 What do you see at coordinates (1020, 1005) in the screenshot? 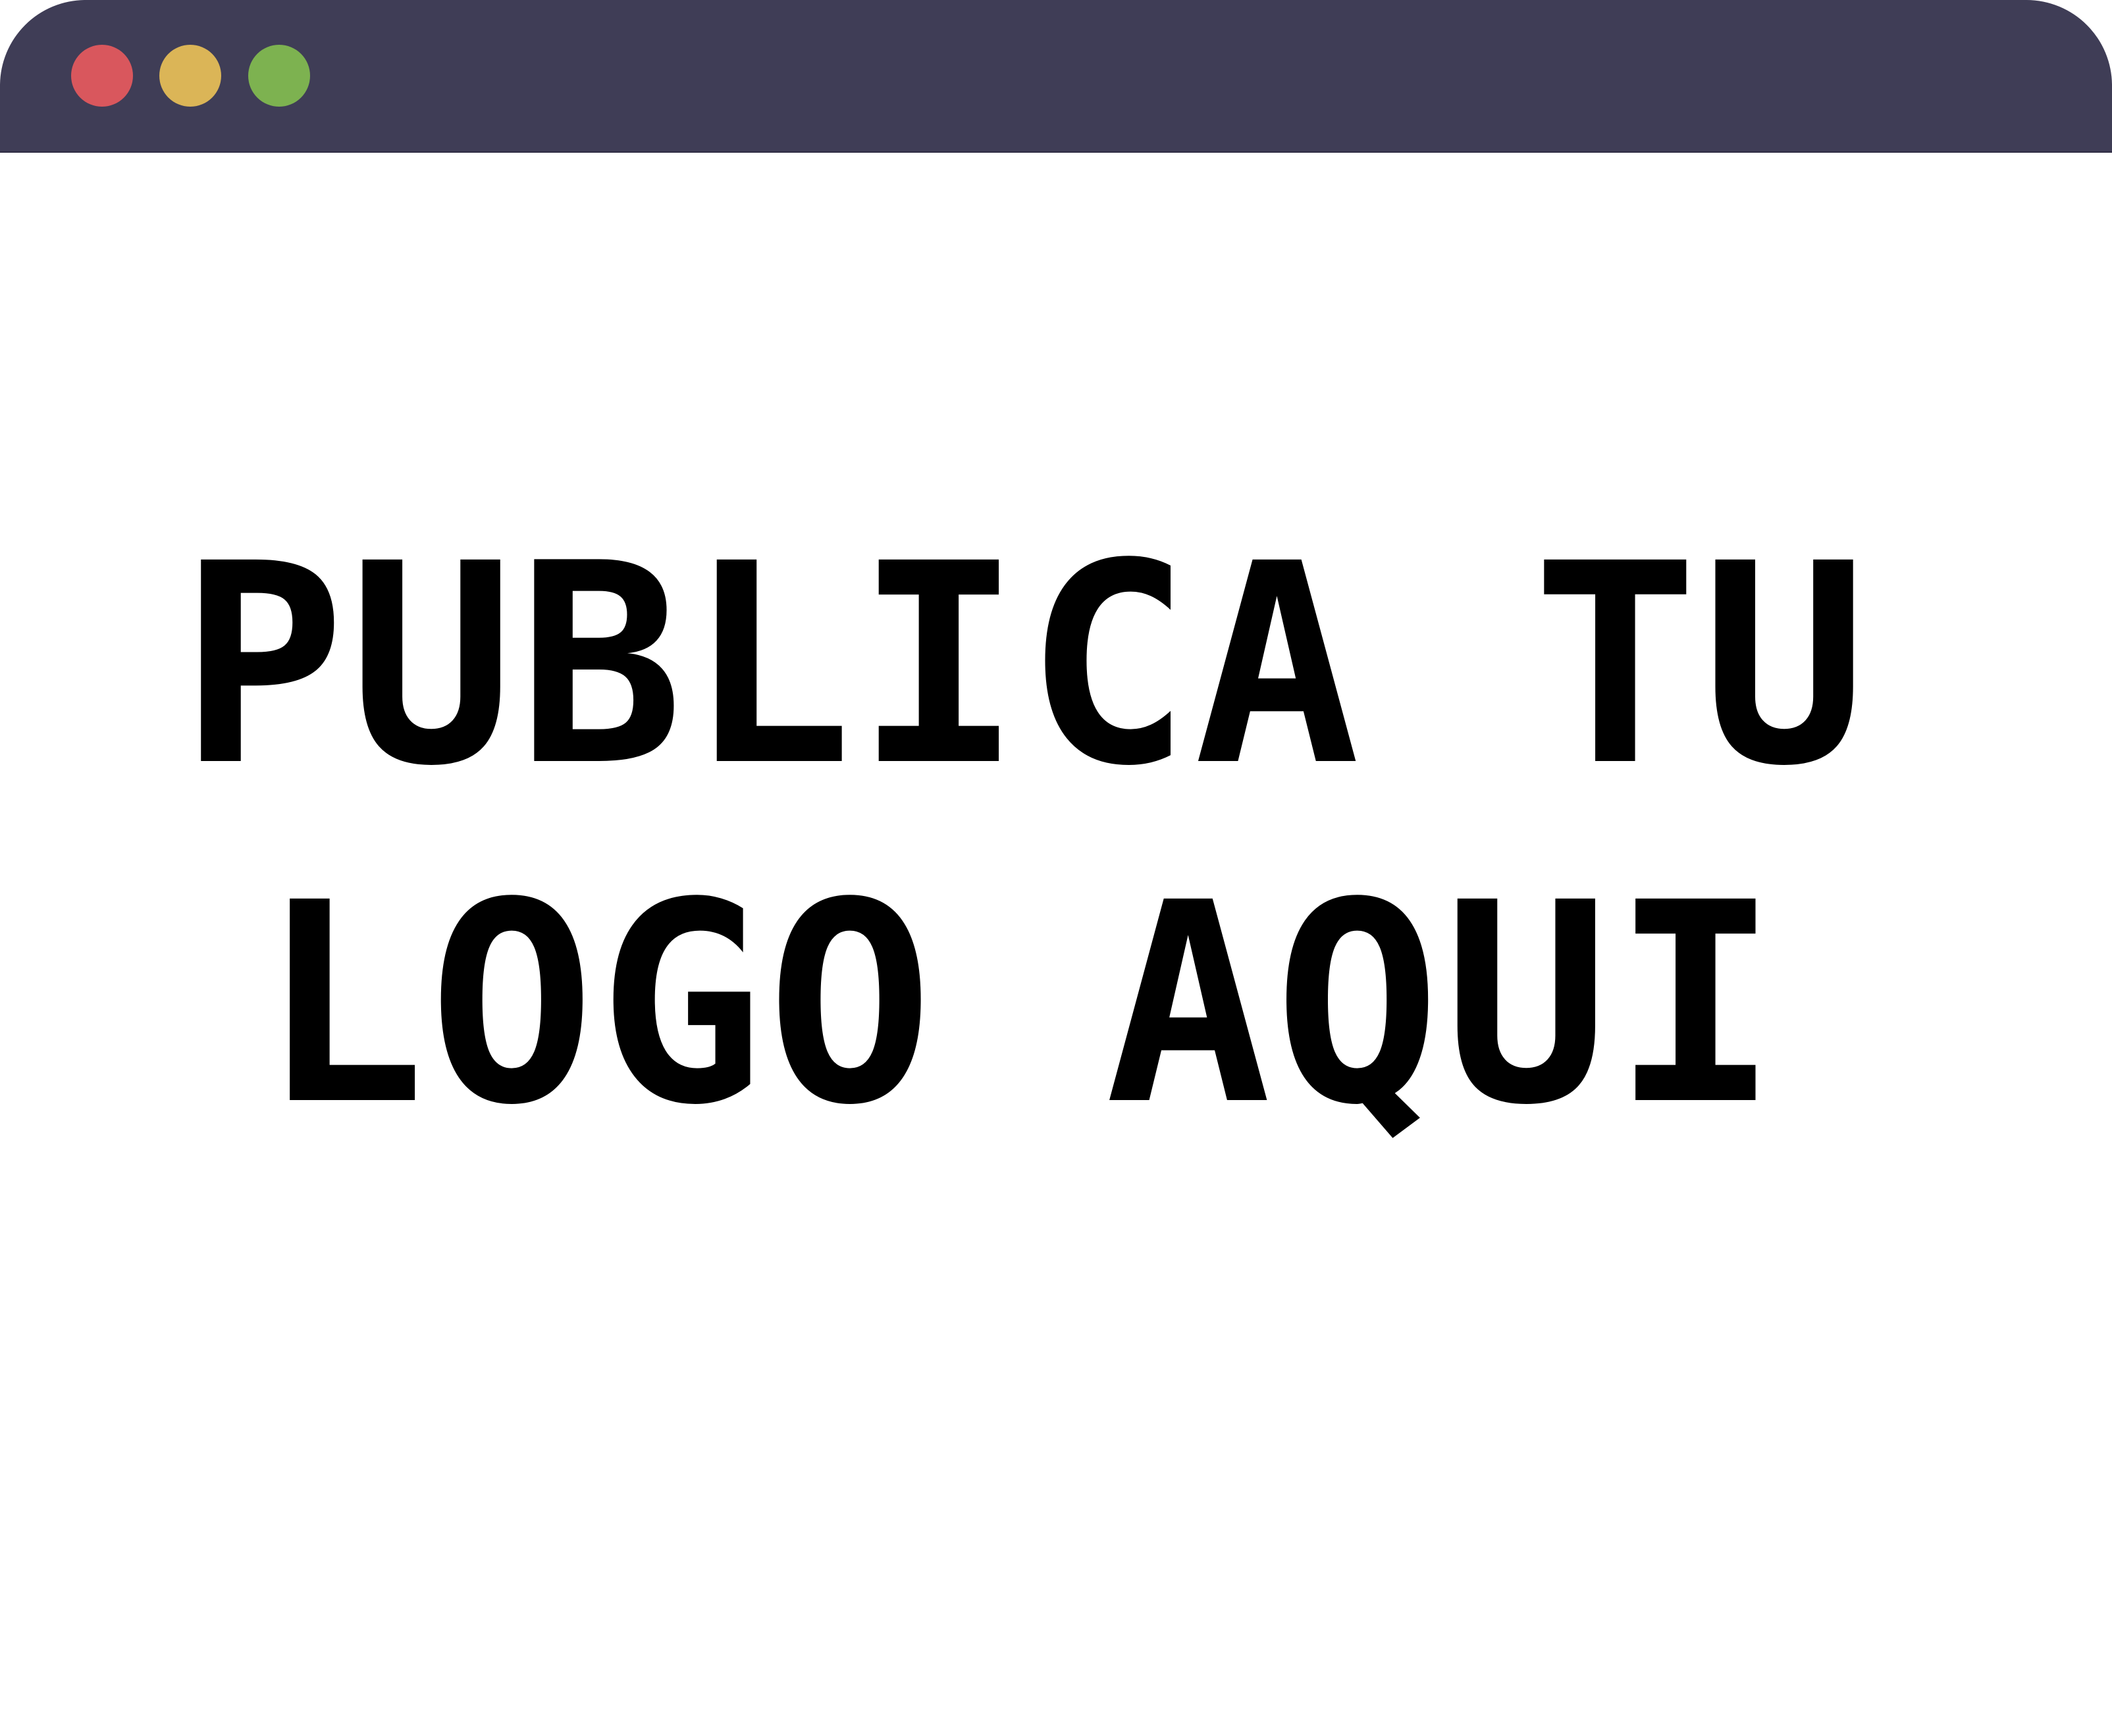
I see `logo-placeholder-line-2: LOGO AQUI` at bounding box center [1020, 1005].